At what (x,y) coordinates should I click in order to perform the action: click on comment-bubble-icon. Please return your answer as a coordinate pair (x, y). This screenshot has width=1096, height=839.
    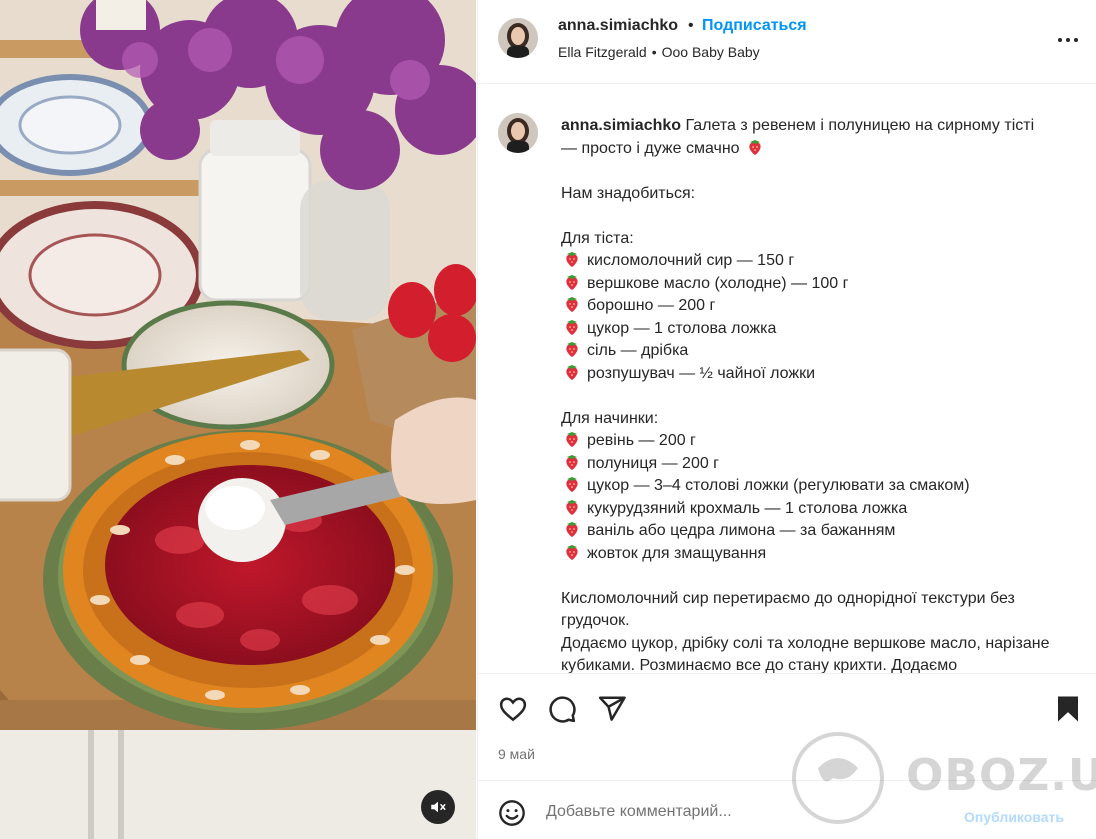
    Looking at the image, I should click on (562, 709).